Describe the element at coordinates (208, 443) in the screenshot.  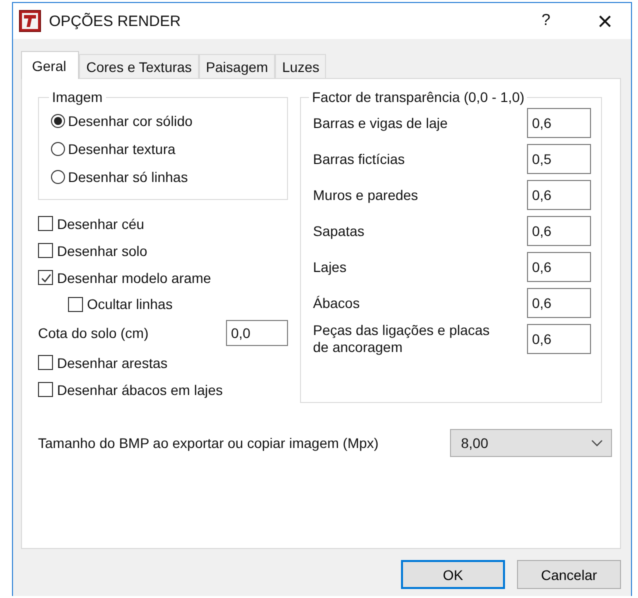
I see `field-label: Tamanho do BMP ao exportar ou copiar imagem (Mpx)` at that location.